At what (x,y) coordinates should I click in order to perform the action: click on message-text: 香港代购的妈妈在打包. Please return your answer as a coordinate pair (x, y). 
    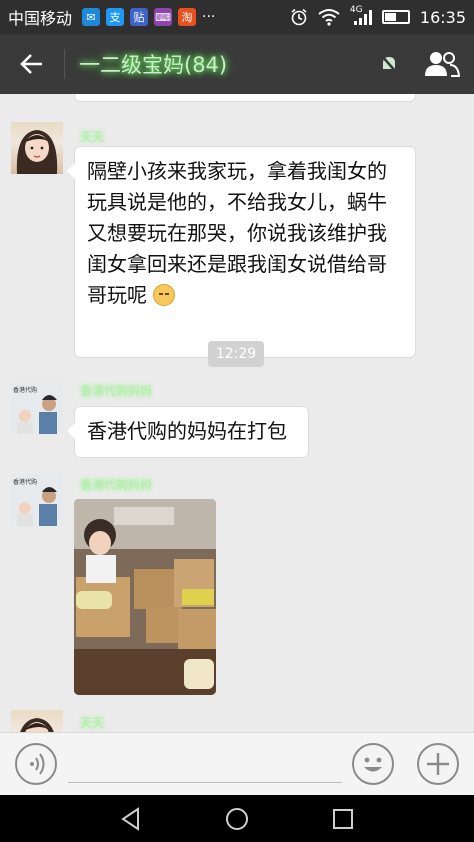
    Looking at the image, I should click on (187, 431).